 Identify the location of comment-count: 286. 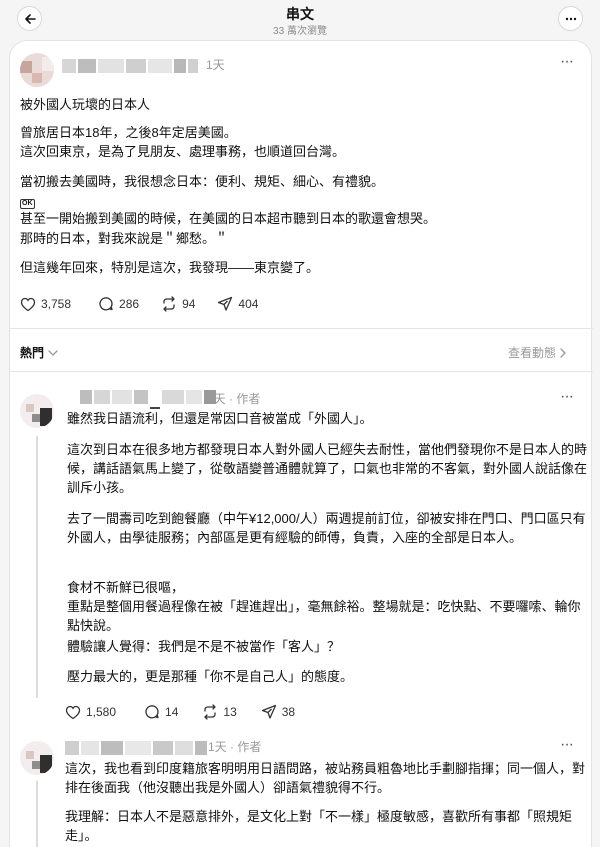
(129, 304).